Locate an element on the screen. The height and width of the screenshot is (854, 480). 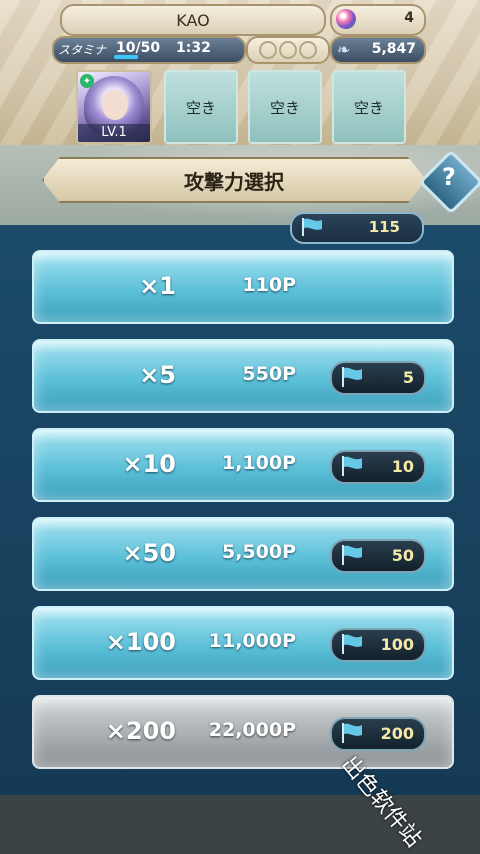
multiplier-label: ×1 is located at coordinates (157, 286).